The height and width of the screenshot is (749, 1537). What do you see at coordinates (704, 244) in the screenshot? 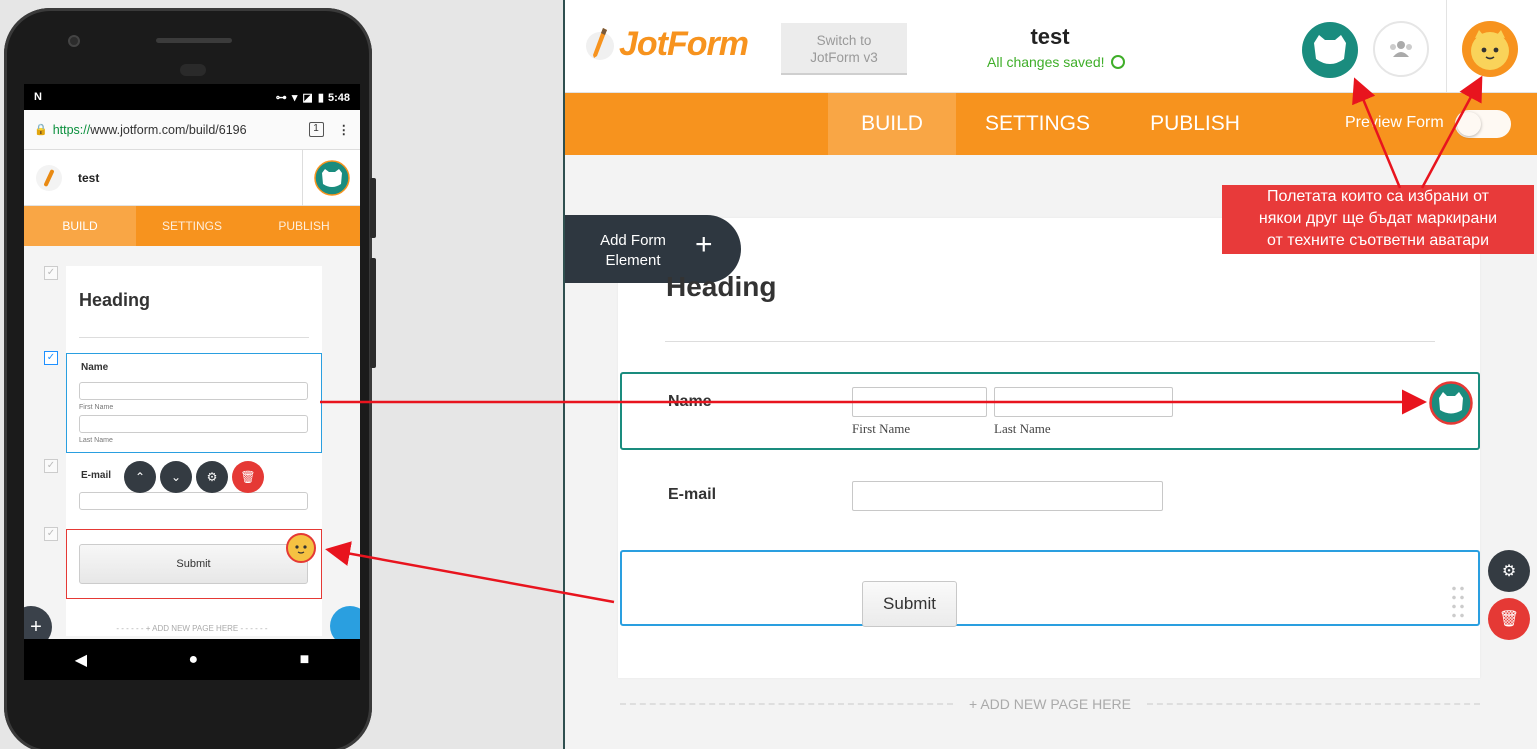
I see `plus-icon: +` at bounding box center [704, 244].